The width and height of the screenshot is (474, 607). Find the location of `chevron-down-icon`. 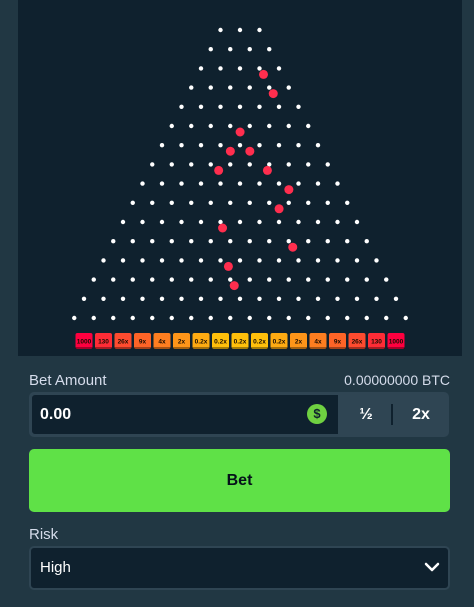

chevron-down-icon is located at coordinates (432, 567).